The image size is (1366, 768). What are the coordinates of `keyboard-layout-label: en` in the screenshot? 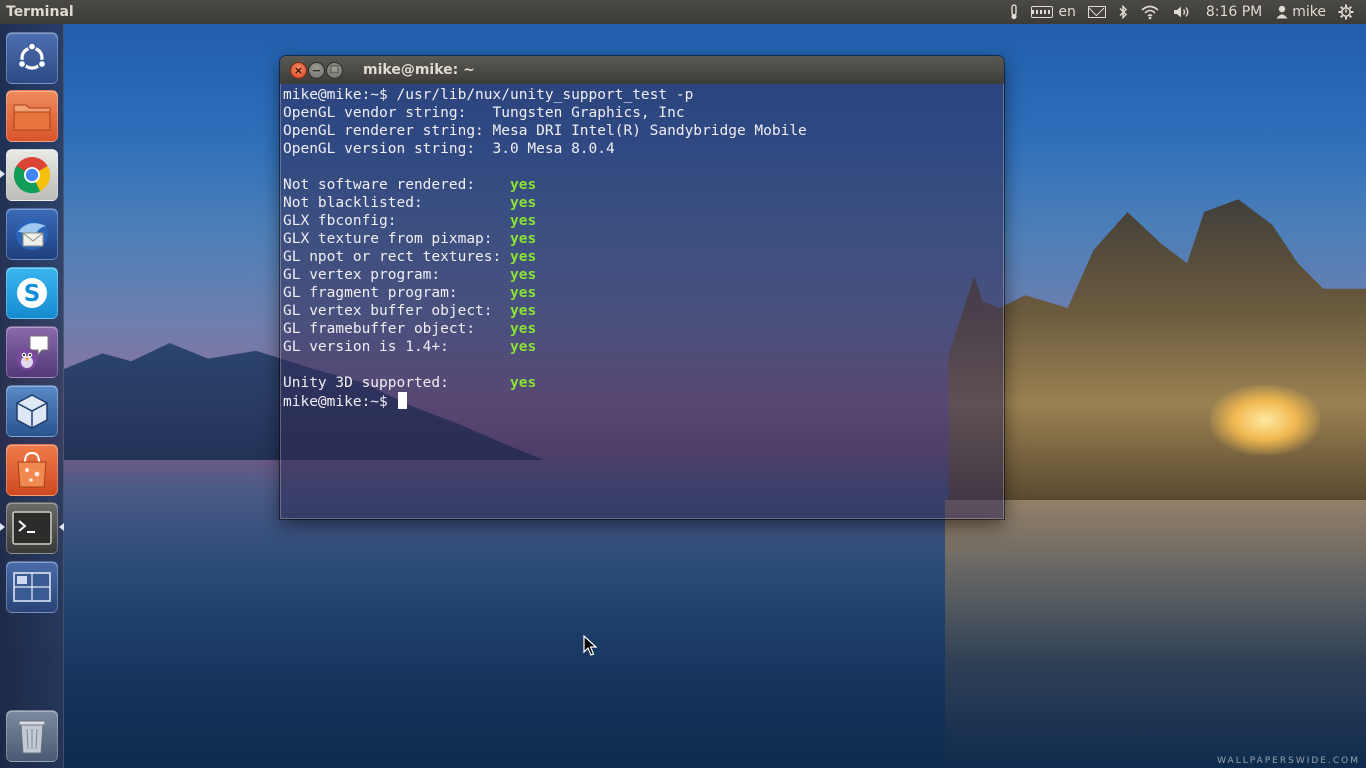 It's located at (1067, 12).